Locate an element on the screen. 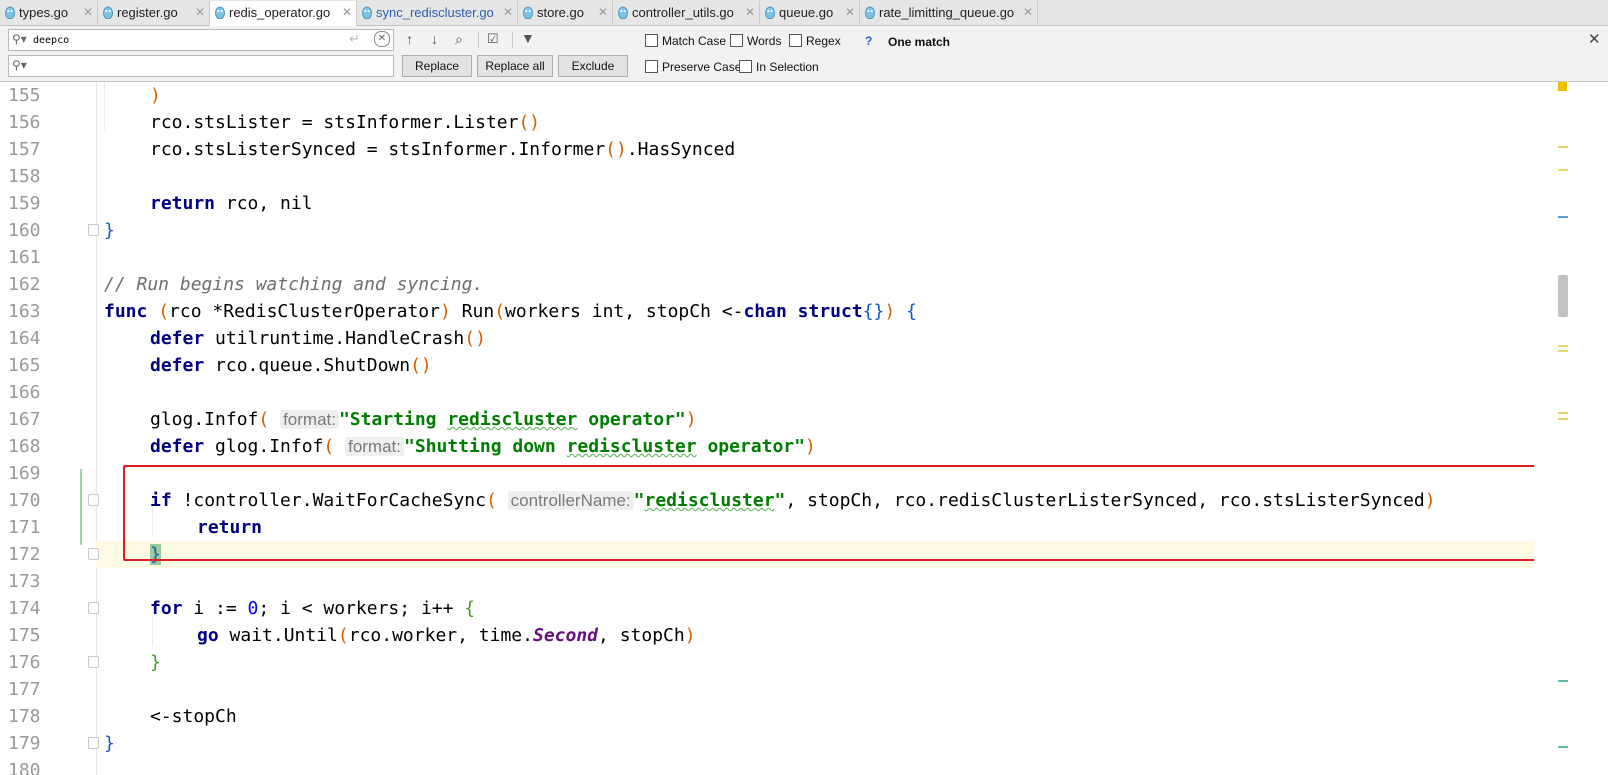 This screenshot has height=775, width=1608. line-number: 162 is located at coordinates (24, 284).